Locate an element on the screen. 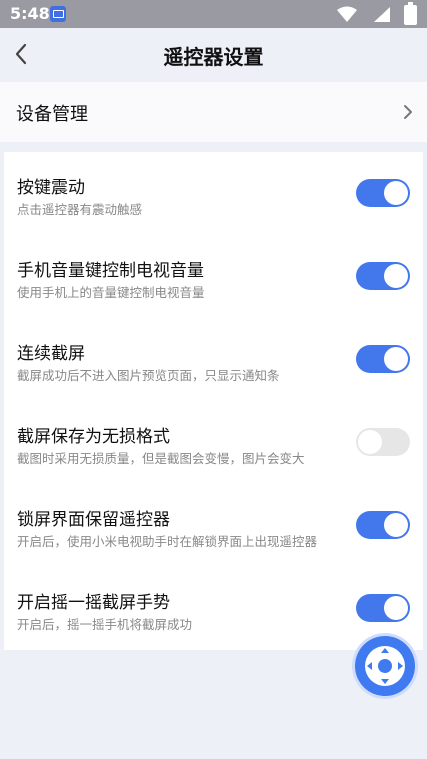  dpad-remote-icon is located at coordinates (385, 666).